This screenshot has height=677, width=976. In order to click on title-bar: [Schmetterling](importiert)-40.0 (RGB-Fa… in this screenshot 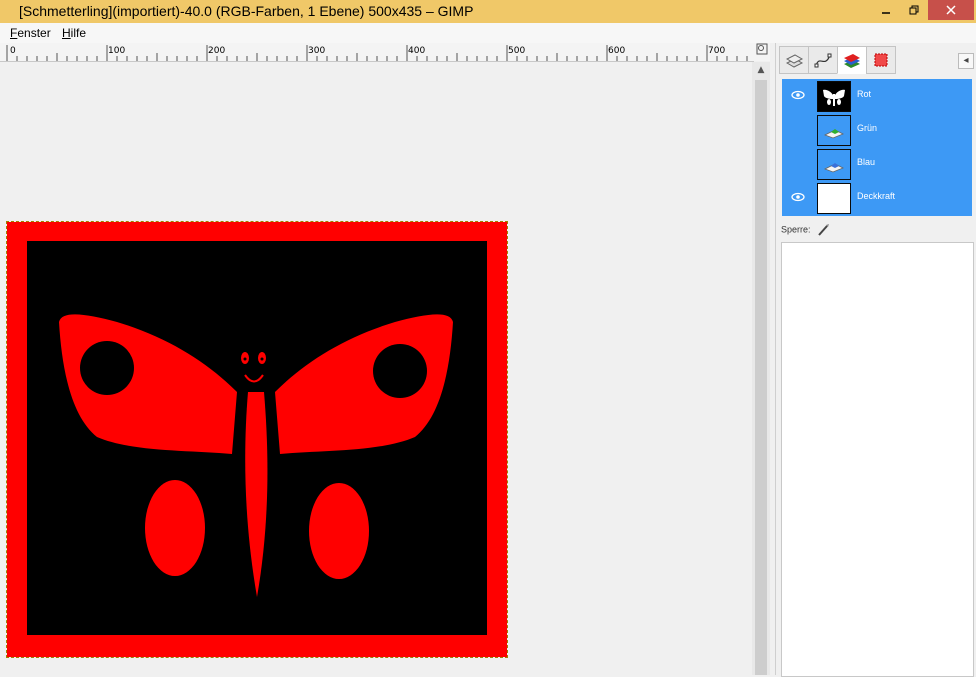, I will do `click(488, 11)`.